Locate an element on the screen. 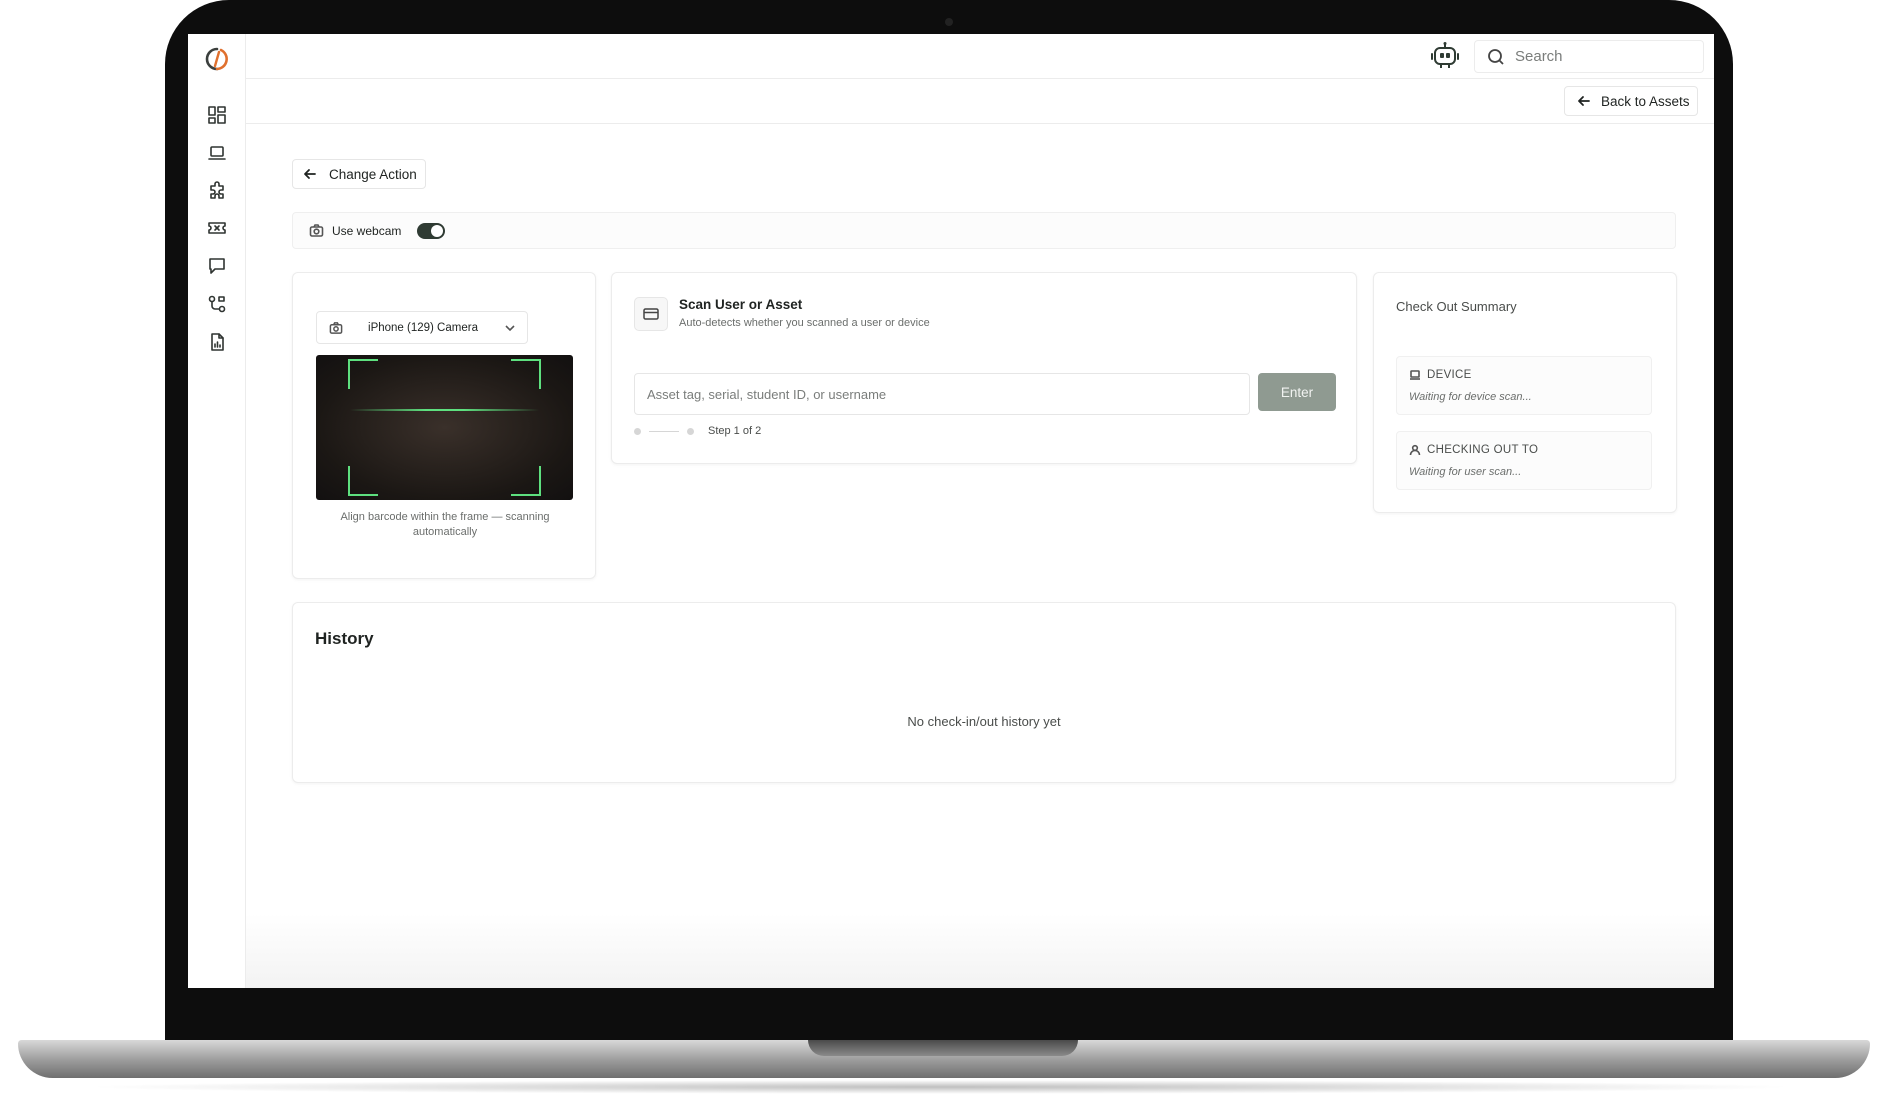  sidebar-item-dashboard is located at coordinates (217, 115).